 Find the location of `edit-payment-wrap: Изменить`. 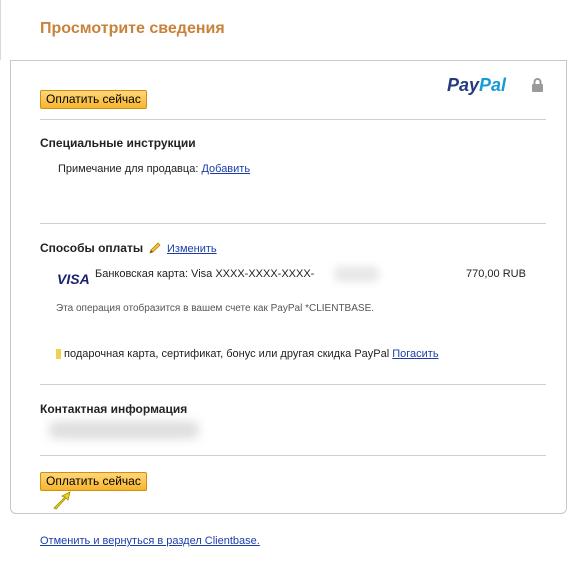

edit-payment-wrap: Изменить is located at coordinates (192, 249).